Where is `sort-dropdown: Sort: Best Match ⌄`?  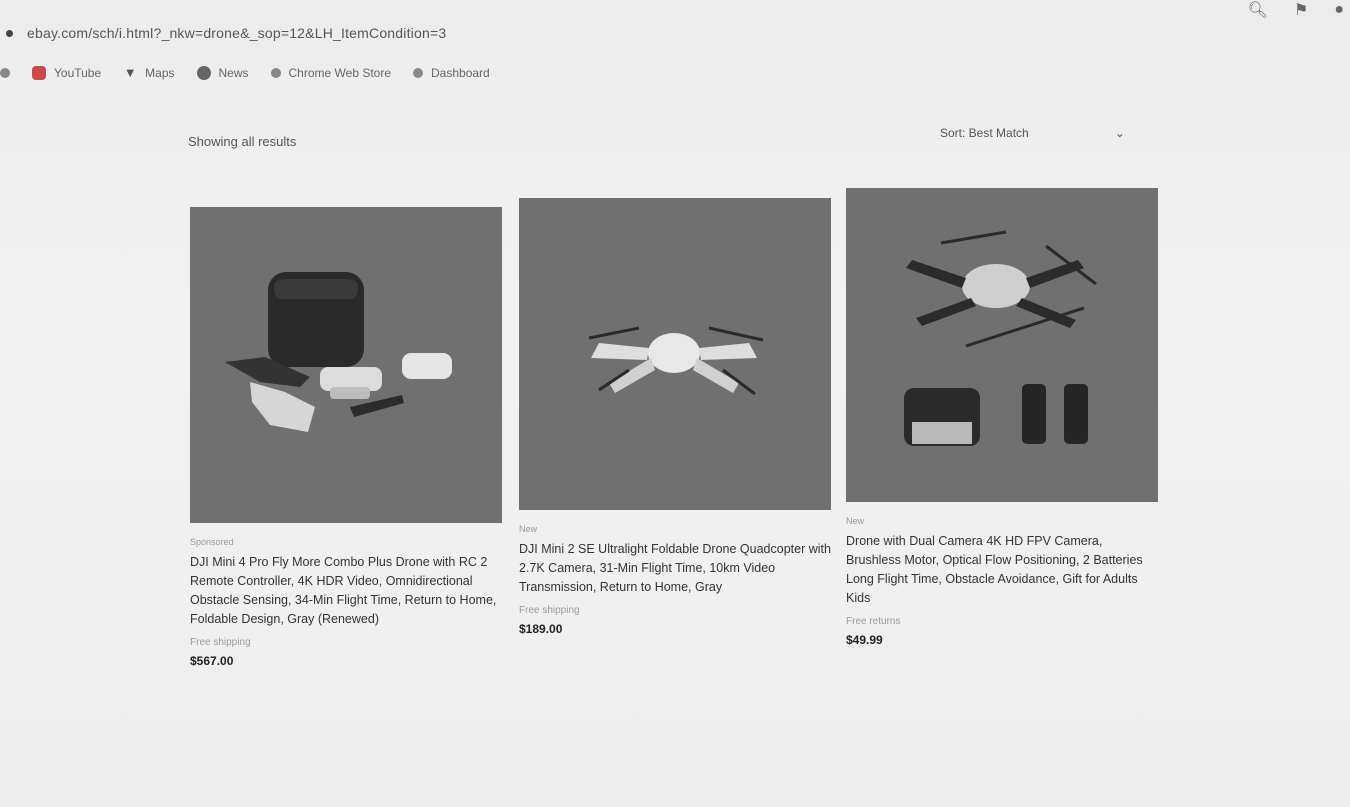
sort-dropdown: Sort: Best Match ⌄ is located at coordinates (1032, 133).